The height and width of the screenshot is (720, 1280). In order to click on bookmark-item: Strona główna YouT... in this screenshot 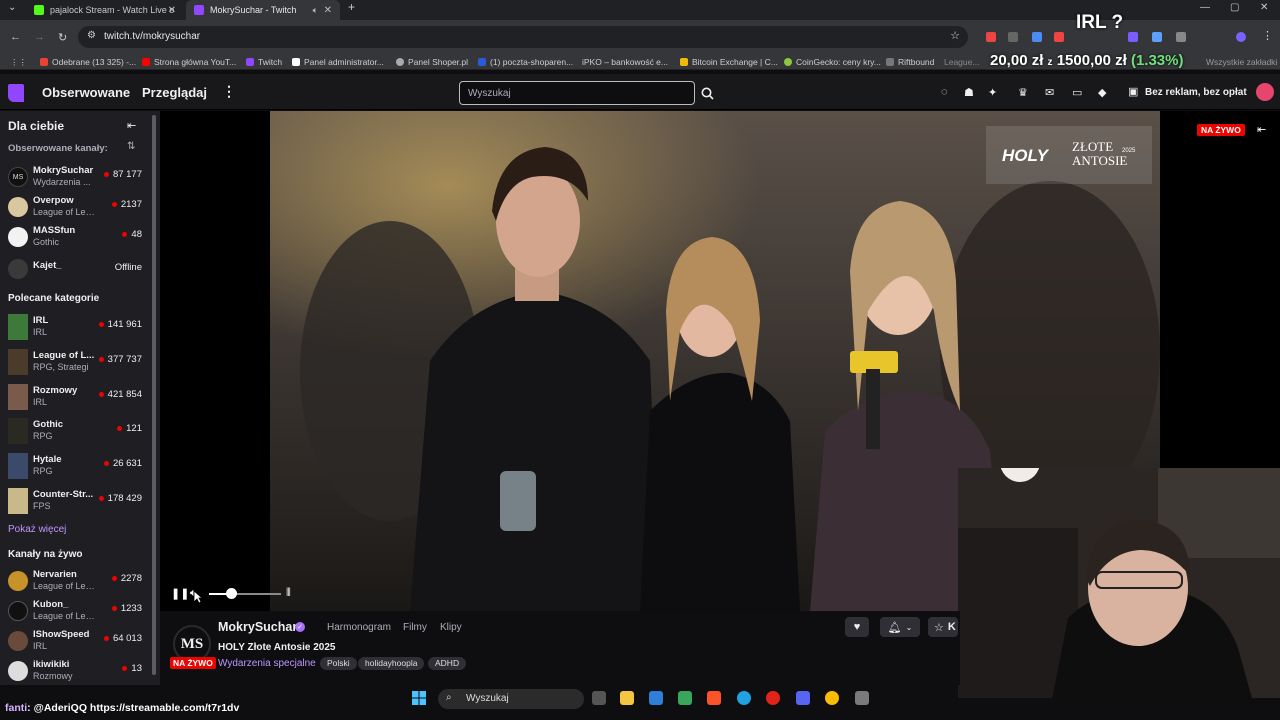, I will do `click(189, 62)`.